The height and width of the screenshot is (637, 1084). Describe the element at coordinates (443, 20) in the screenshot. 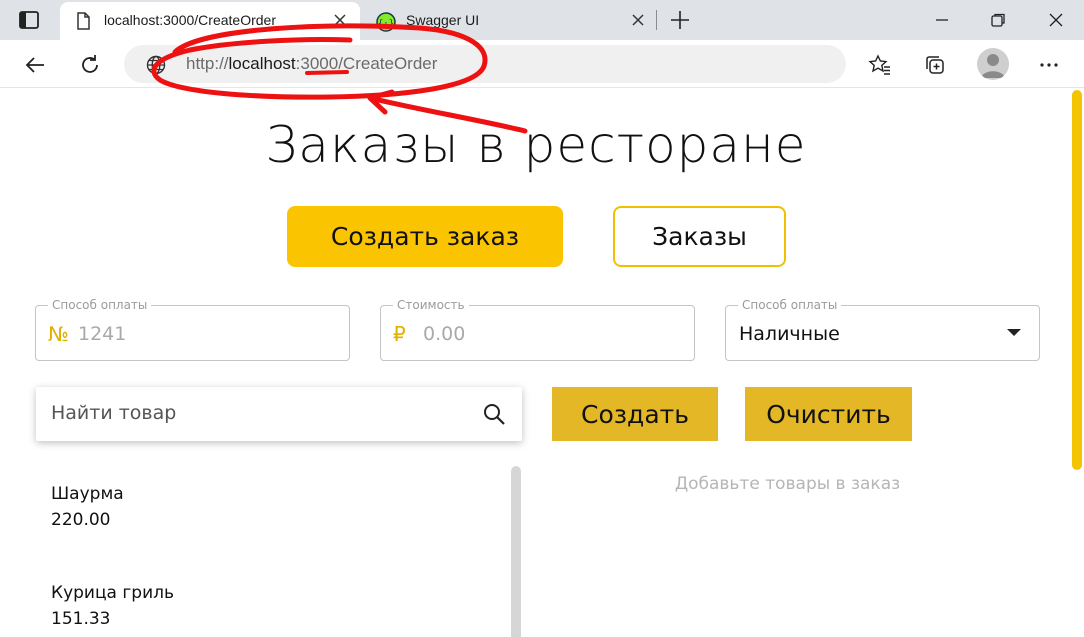

I see `tab-label: Swagger UI` at that location.